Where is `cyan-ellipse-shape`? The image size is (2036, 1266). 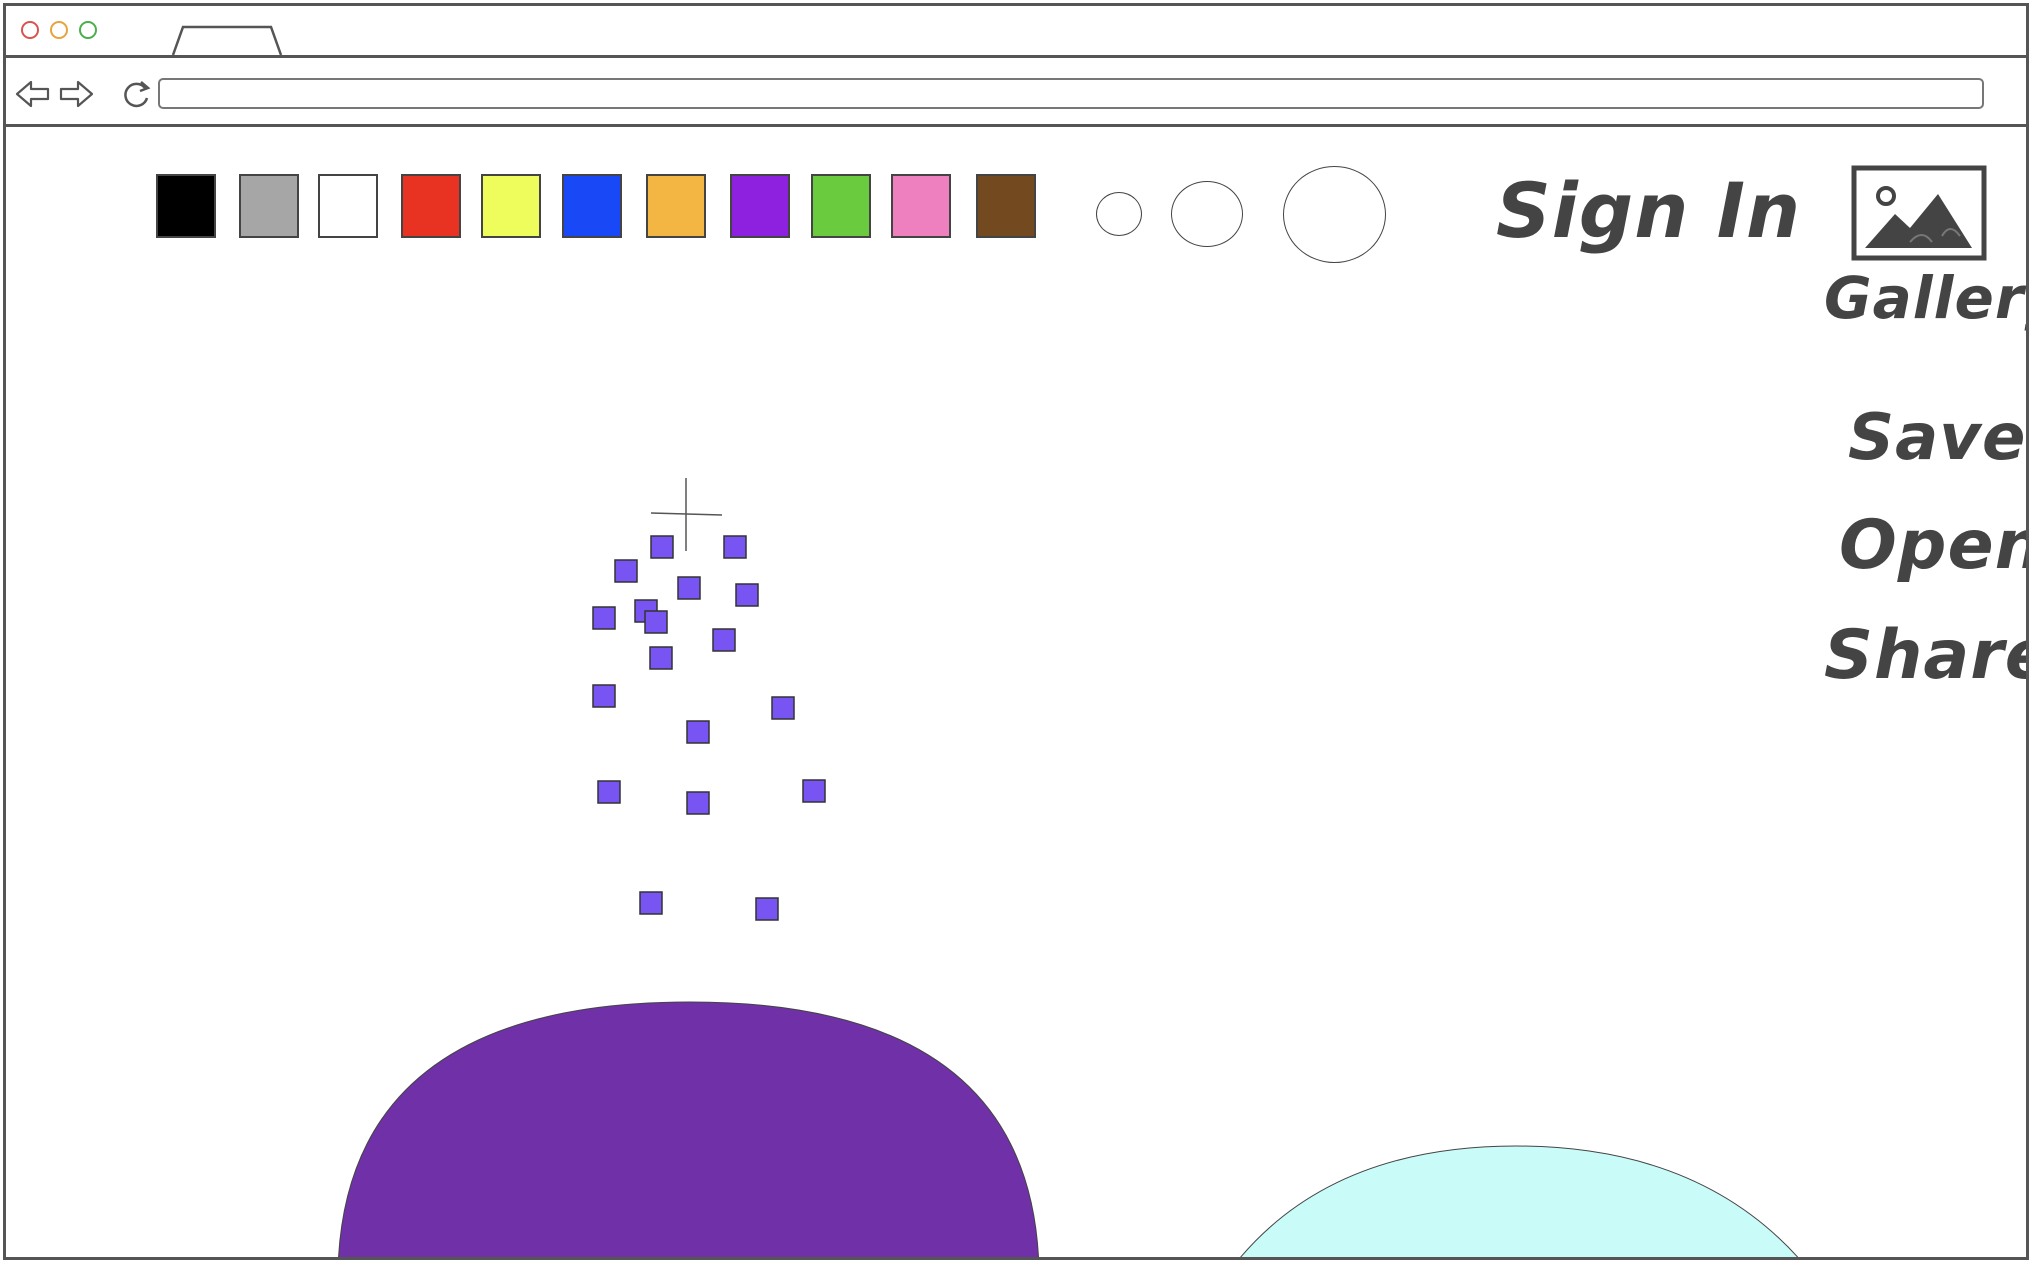 cyan-ellipse-shape is located at coordinates (1519, 1201).